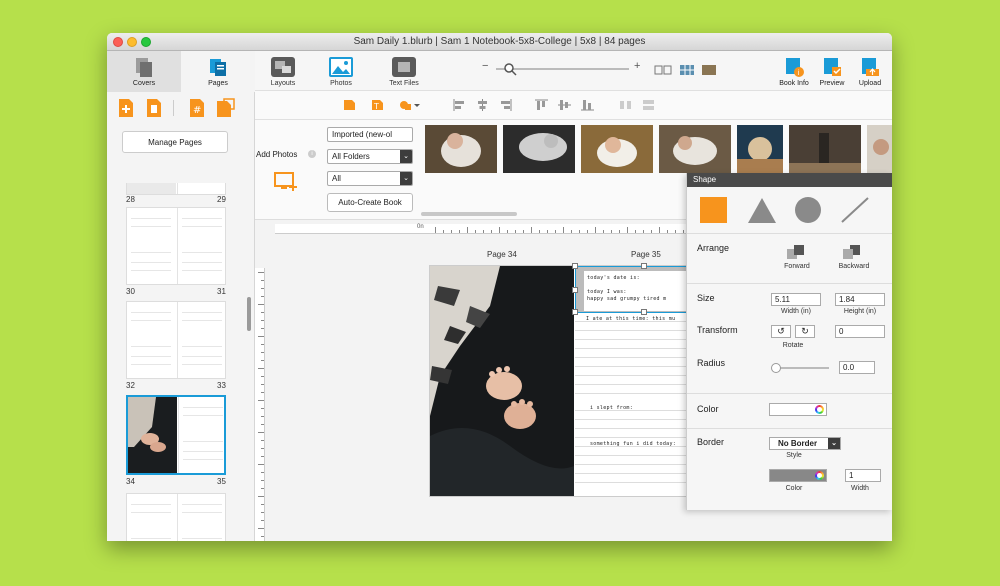 This screenshot has height=586, width=1000. I want to click on triangle-shape-icon, so click(762, 210).